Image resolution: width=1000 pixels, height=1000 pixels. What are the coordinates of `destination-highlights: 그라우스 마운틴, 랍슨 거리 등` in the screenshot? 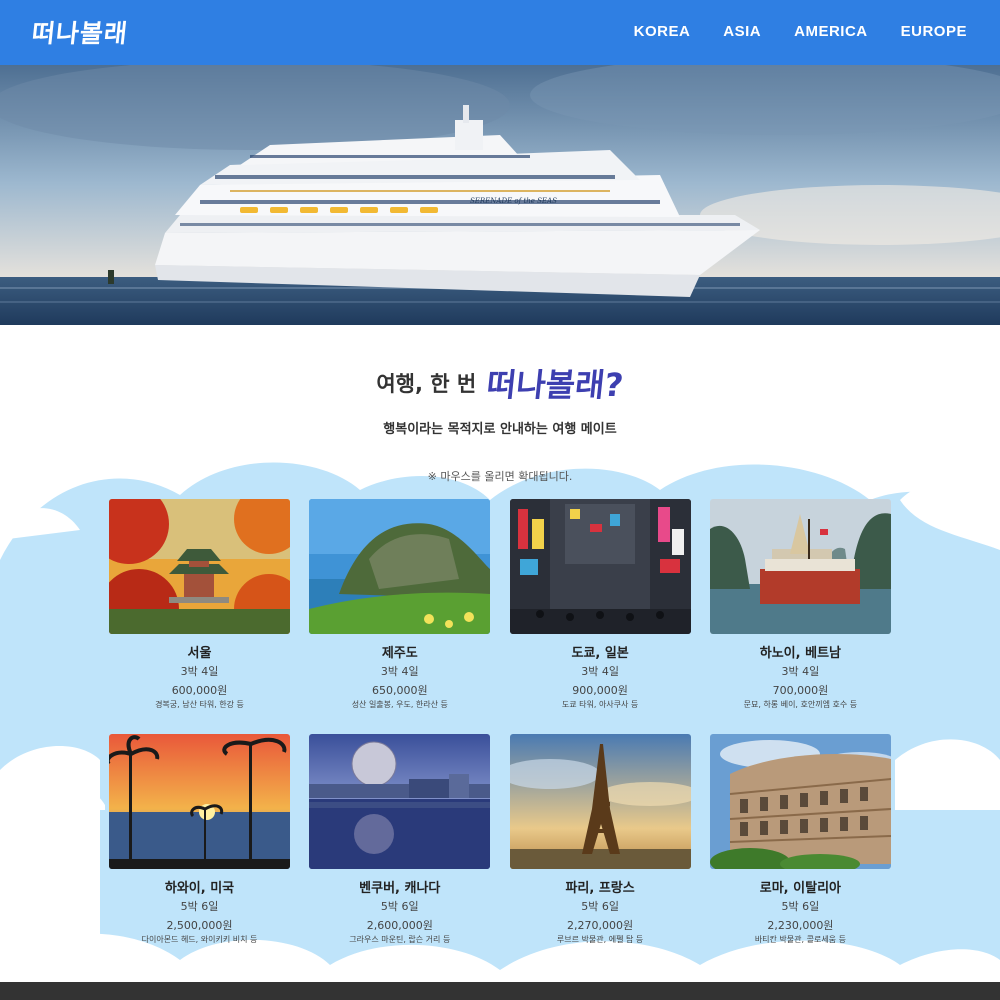 It's located at (400, 939).